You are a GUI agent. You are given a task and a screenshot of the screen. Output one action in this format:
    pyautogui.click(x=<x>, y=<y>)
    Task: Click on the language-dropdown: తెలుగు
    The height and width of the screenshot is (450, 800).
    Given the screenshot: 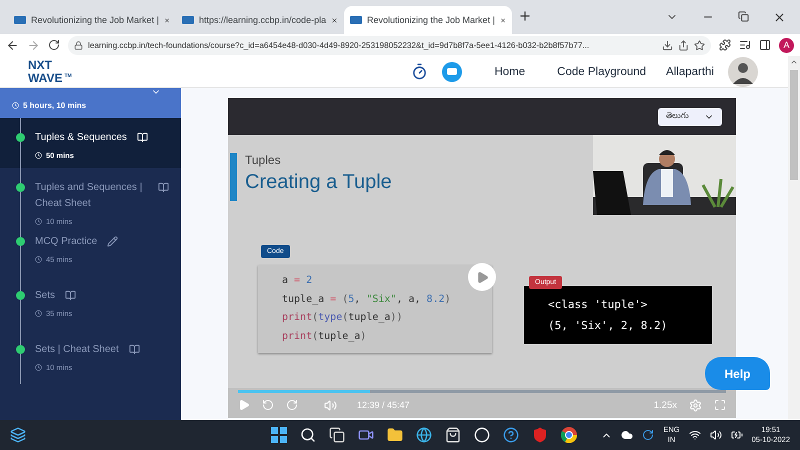 What is the action you would take?
    pyautogui.click(x=690, y=117)
    